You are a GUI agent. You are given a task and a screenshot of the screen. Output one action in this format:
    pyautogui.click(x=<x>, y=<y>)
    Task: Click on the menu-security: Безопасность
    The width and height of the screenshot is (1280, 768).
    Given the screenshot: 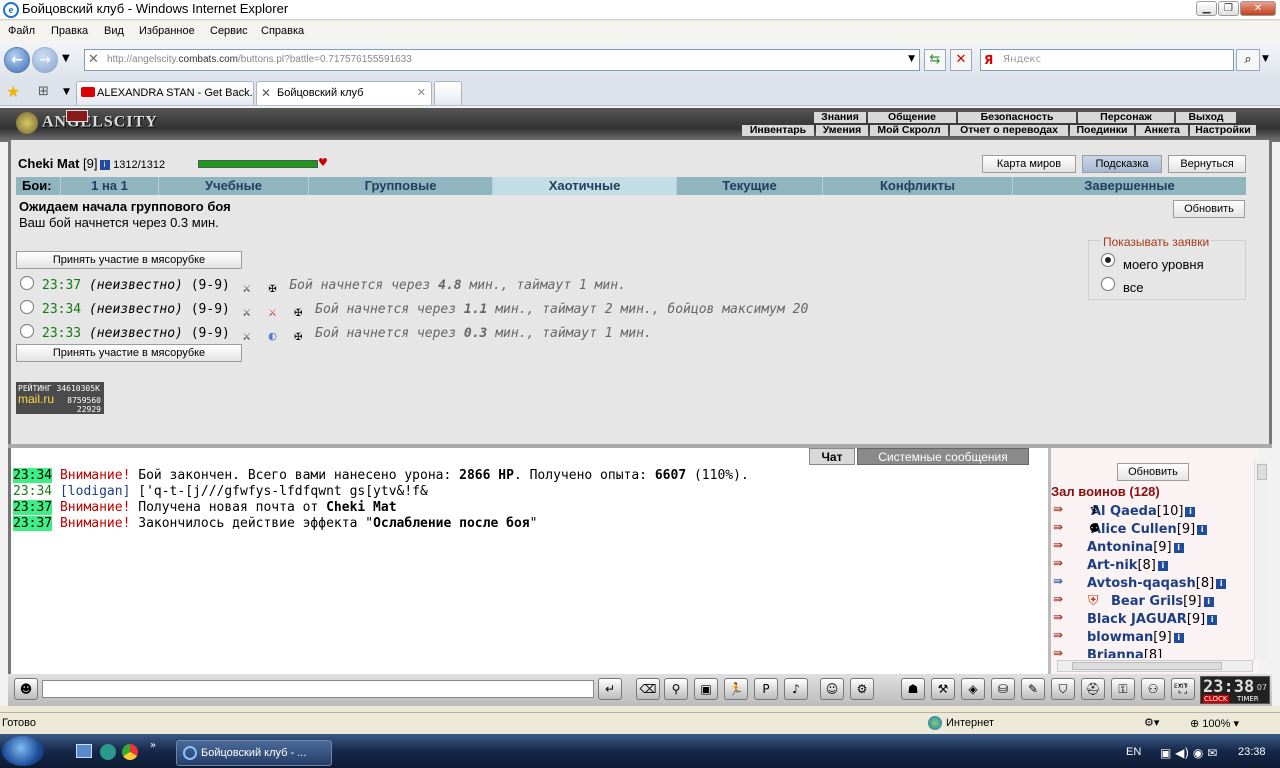 What is the action you would take?
    pyautogui.click(x=1017, y=117)
    